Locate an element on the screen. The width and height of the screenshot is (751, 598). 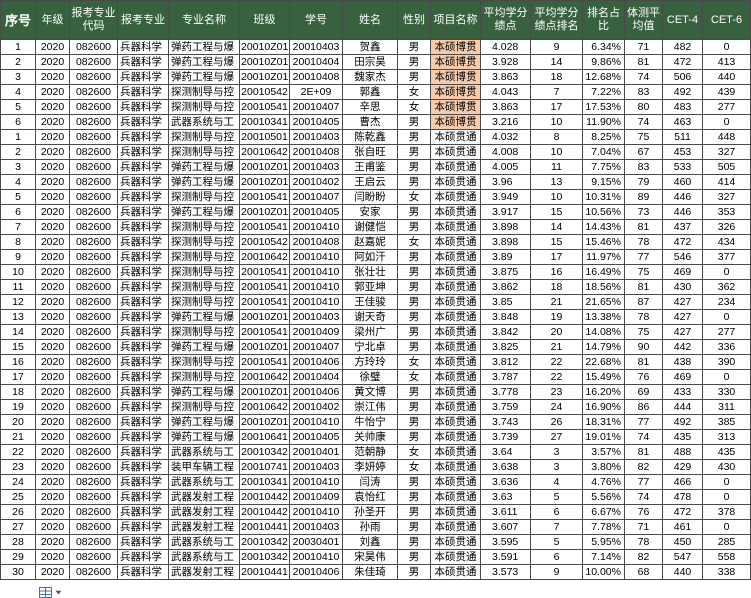
cell-rank-ratio: 19.01% is located at coordinates (604, 437).